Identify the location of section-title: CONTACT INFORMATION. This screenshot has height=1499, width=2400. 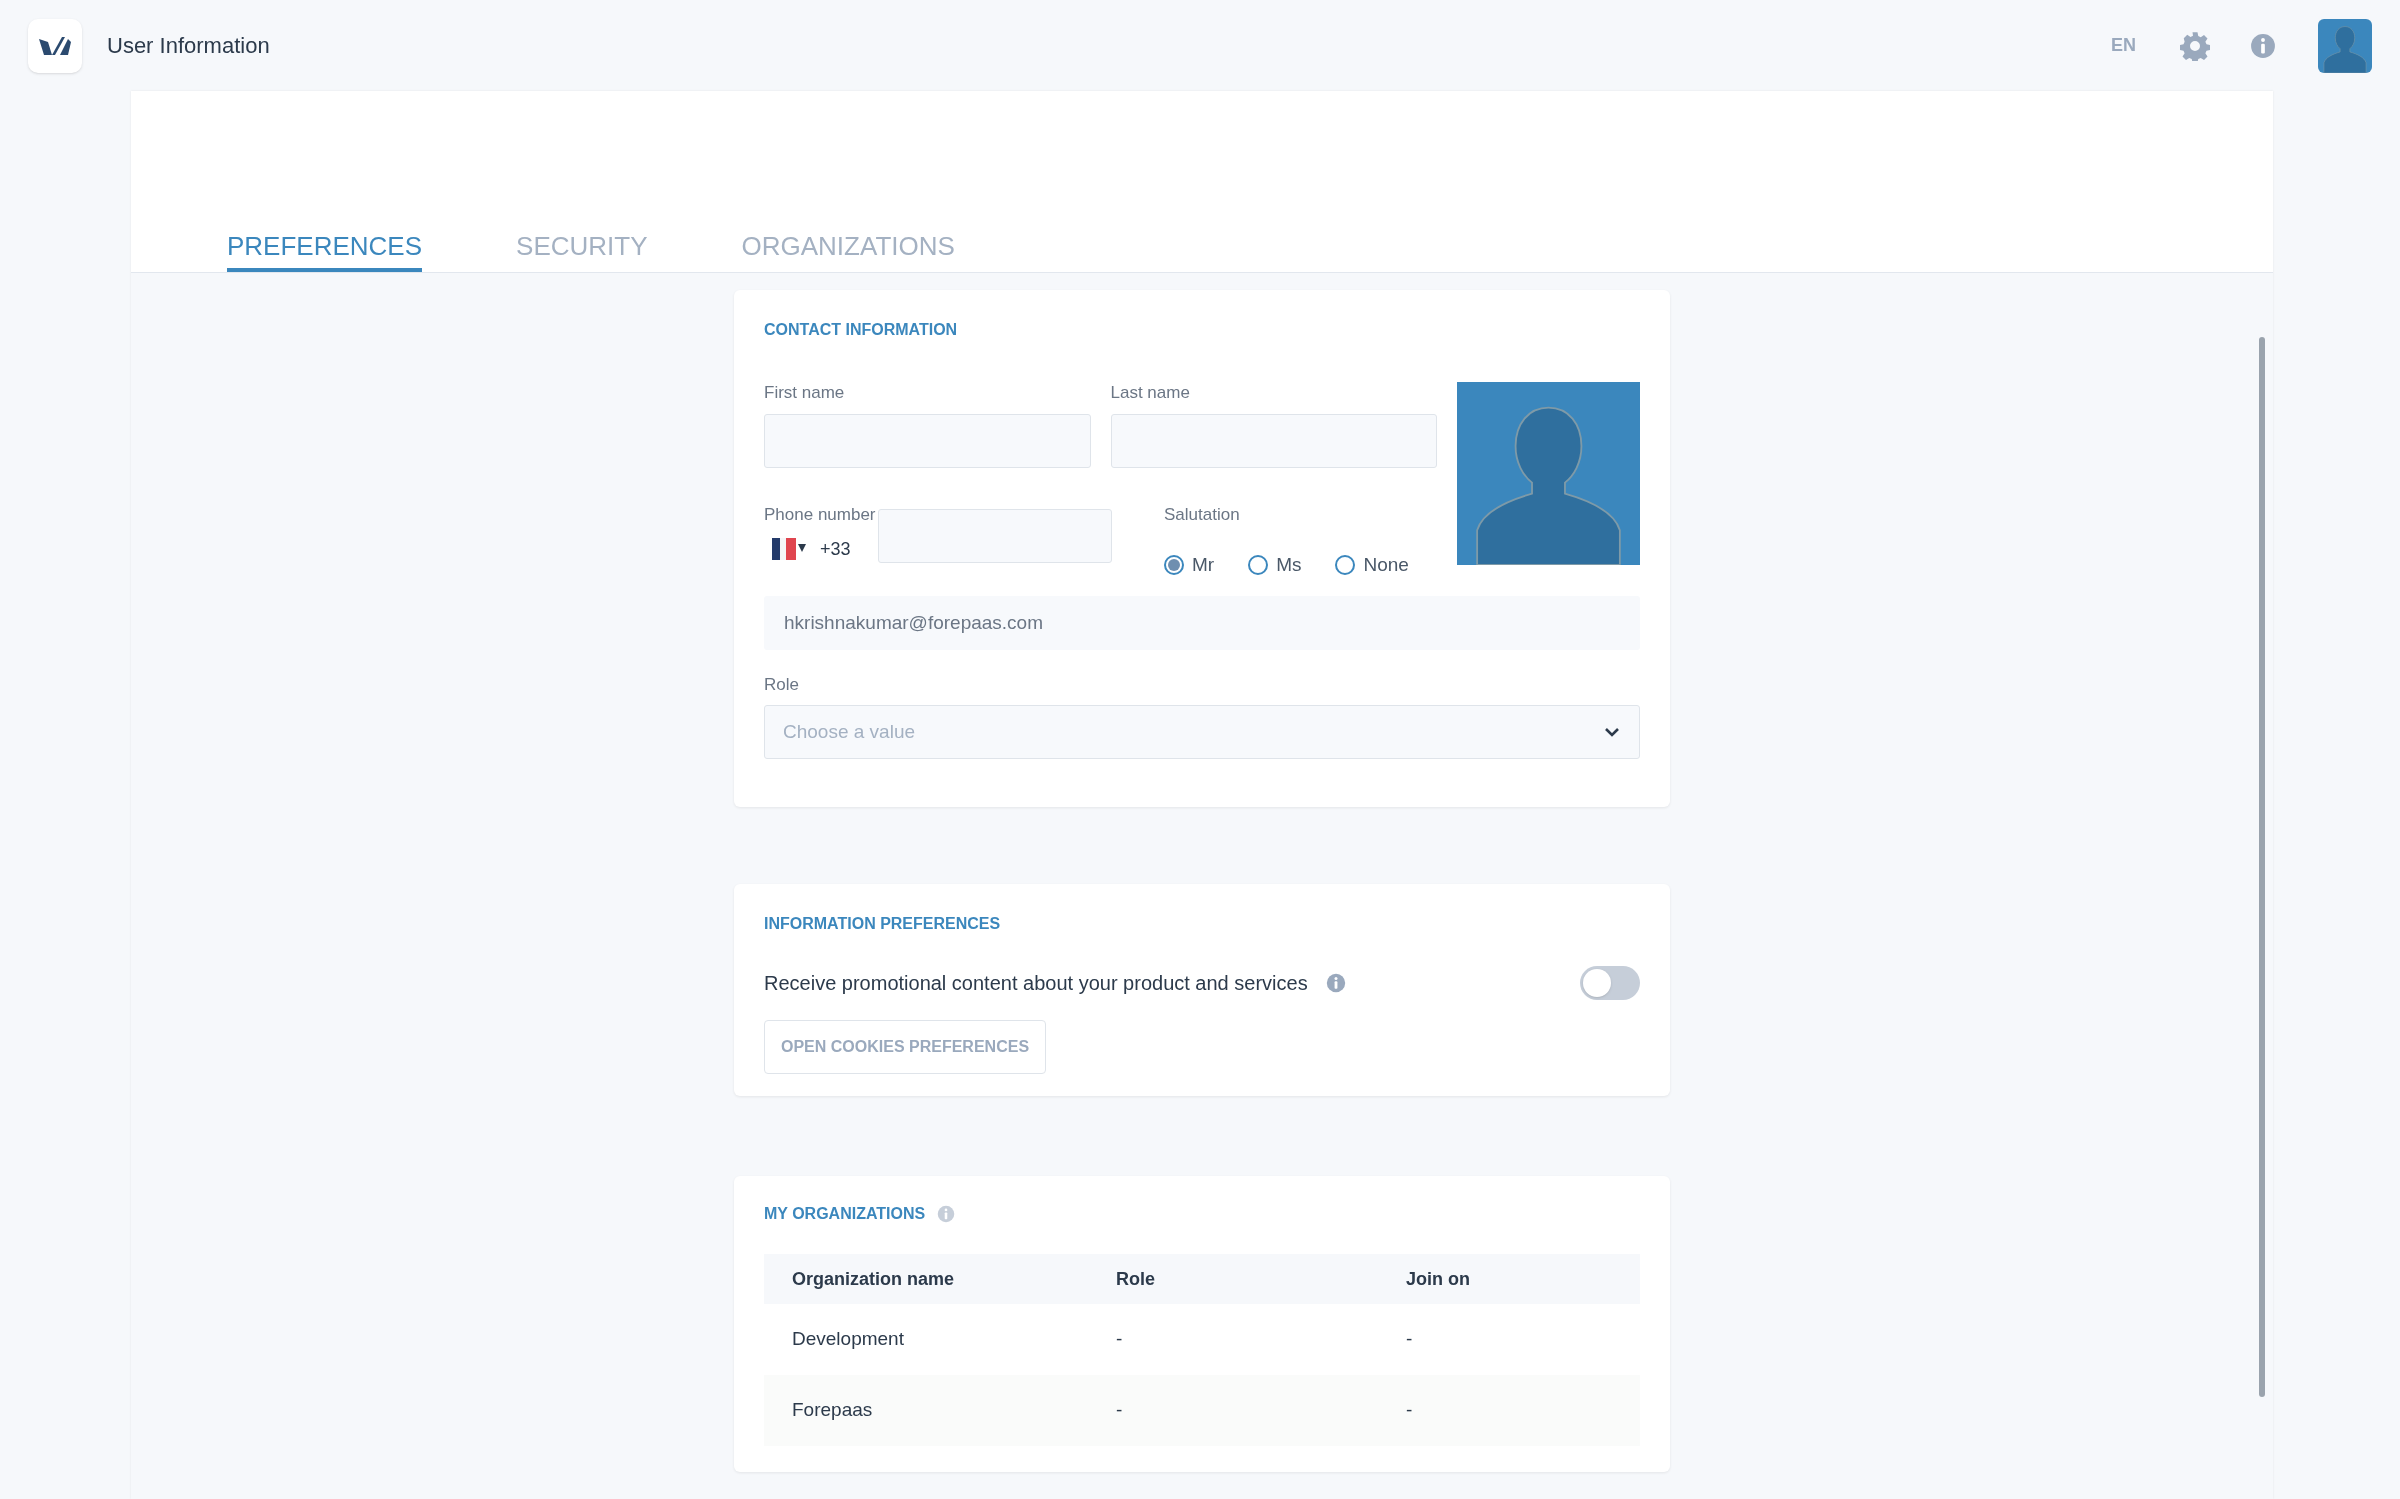
(861, 330).